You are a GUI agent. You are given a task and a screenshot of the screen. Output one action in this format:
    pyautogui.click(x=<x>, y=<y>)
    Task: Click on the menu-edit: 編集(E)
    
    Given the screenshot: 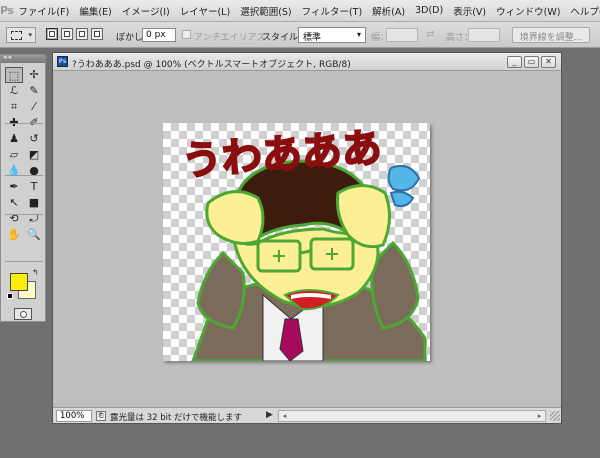 What is the action you would take?
    pyautogui.click(x=95, y=11)
    